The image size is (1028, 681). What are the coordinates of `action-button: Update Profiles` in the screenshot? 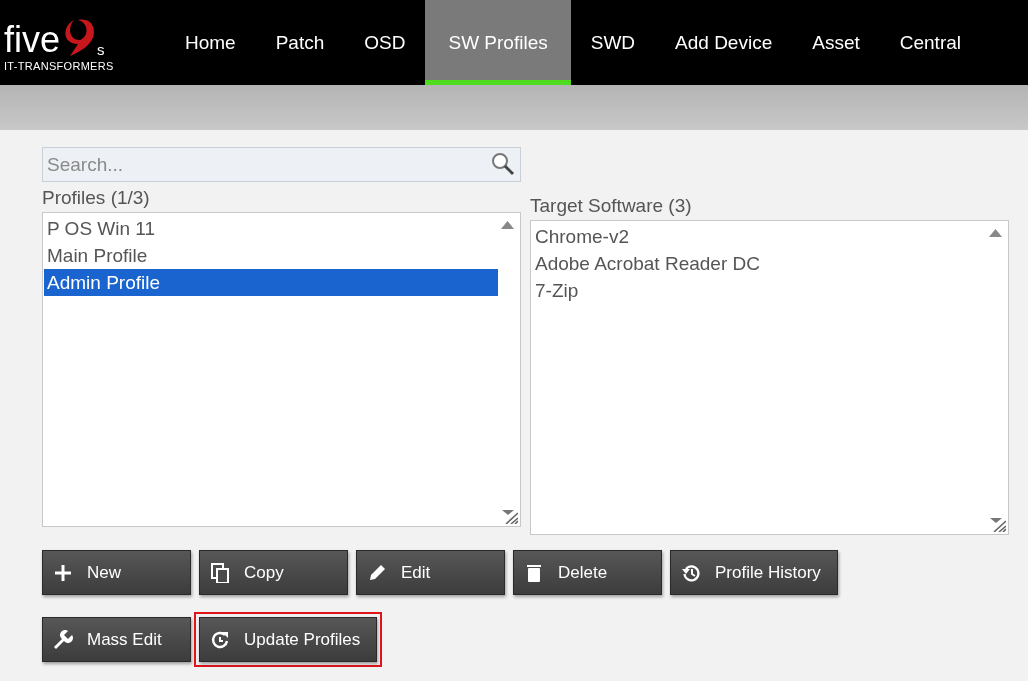 It's located at (288, 639).